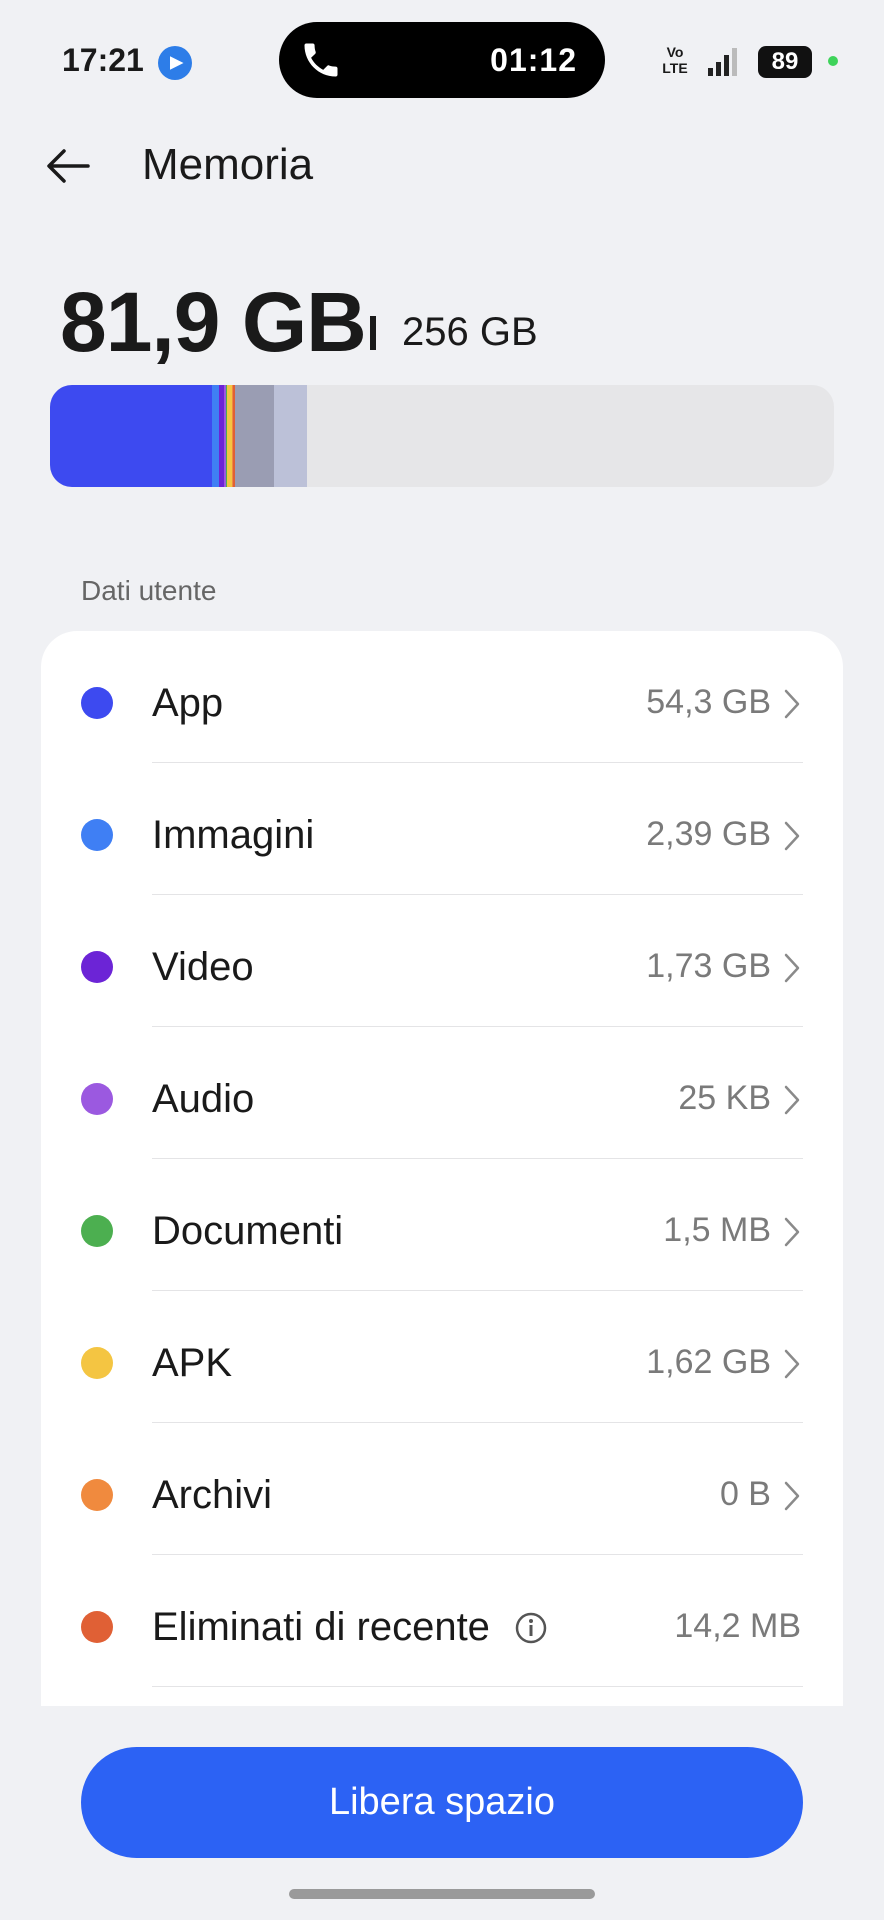 Image resolution: width=884 pixels, height=1920 pixels. What do you see at coordinates (737, 1626) in the screenshot?
I see `category-size: 14,2 MB` at bounding box center [737, 1626].